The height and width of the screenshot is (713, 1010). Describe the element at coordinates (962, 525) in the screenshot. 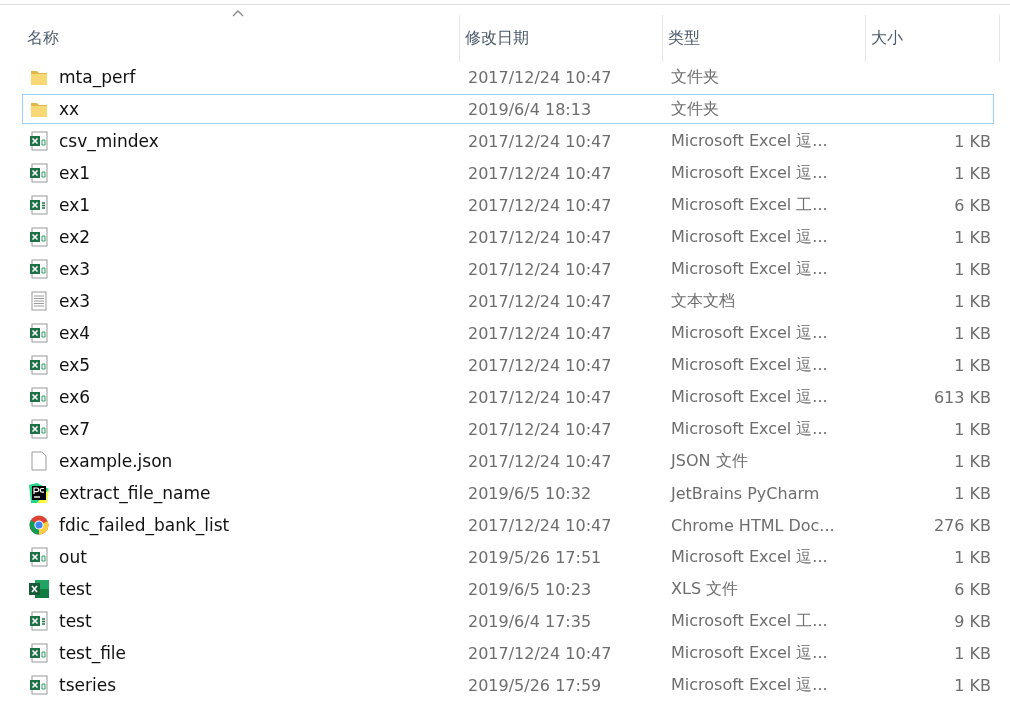

I see `file-size: 276 KB` at that location.